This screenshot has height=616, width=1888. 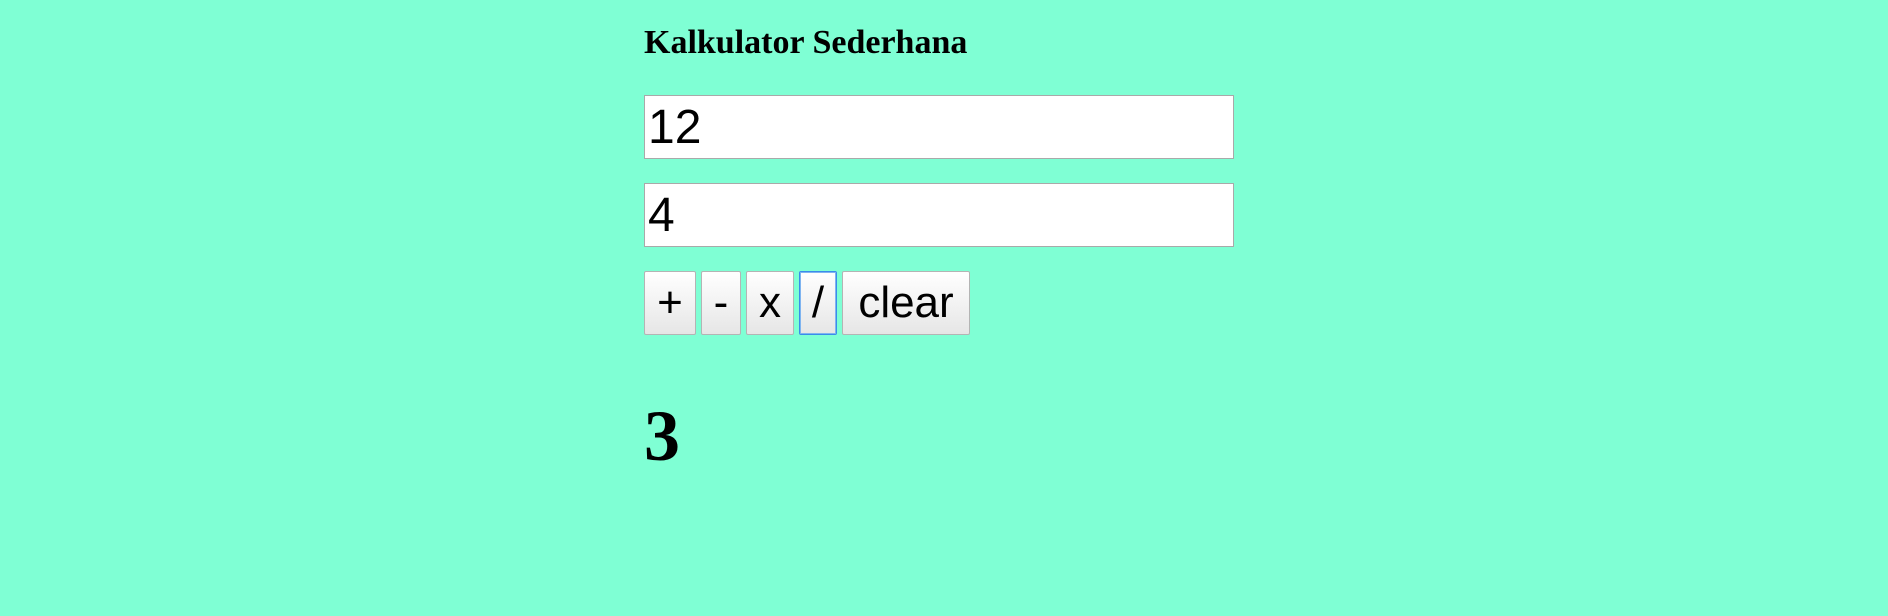 What do you see at coordinates (770, 303) in the screenshot?
I see `multiply-button: x` at bounding box center [770, 303].